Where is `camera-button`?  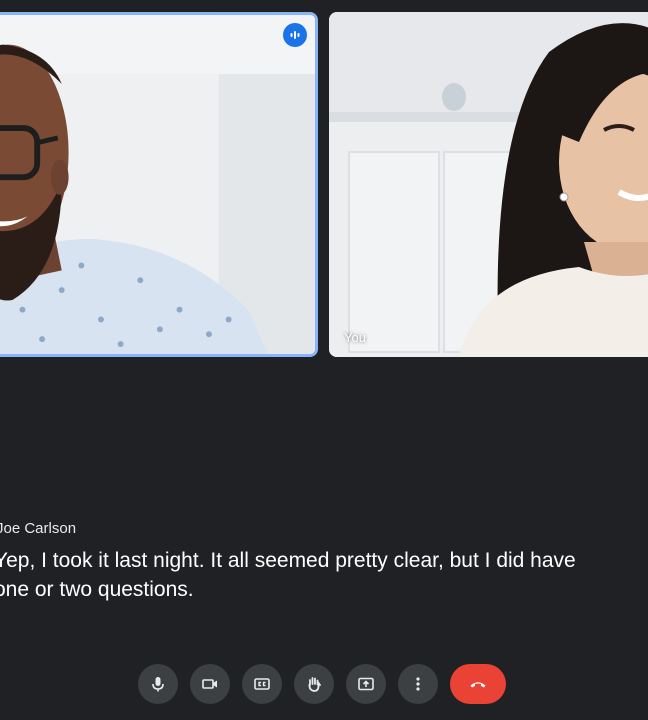
camera-button is located at coordinates (210, 684).